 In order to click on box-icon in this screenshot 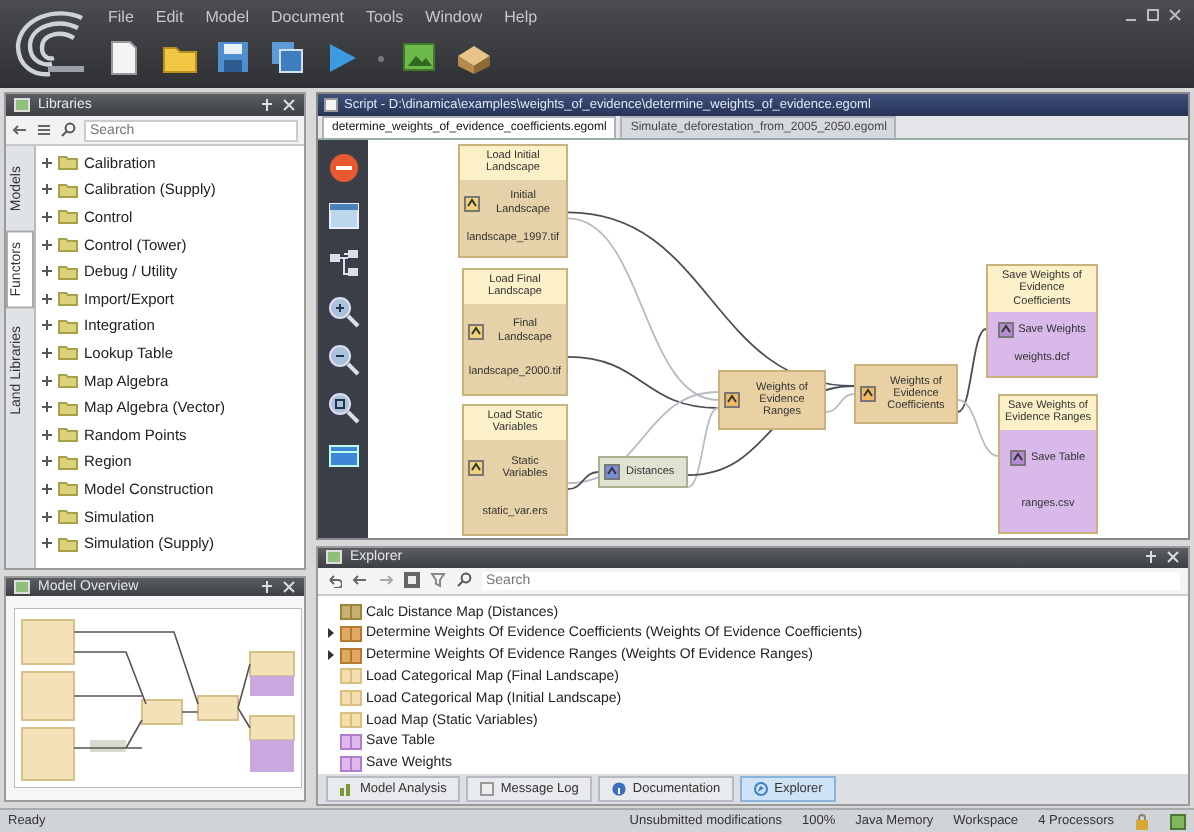, I will do `click(474, 58)`.